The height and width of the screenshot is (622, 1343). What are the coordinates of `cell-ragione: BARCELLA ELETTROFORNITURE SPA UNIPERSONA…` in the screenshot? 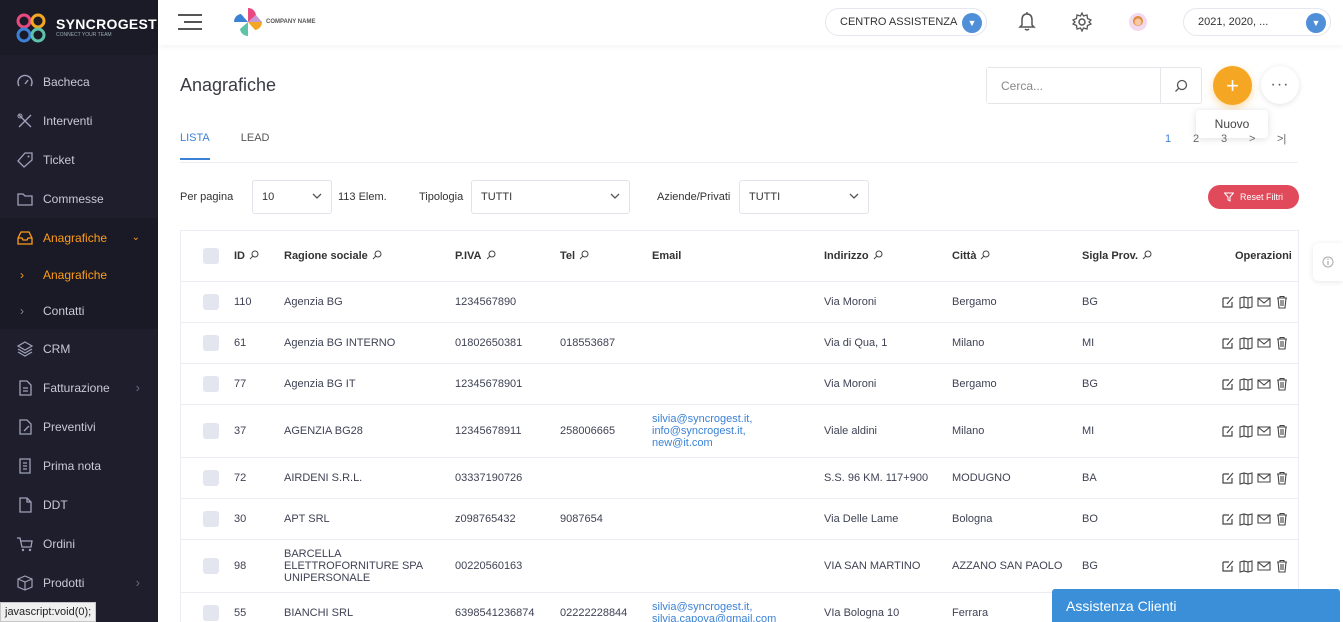 It's located at (354, 566).